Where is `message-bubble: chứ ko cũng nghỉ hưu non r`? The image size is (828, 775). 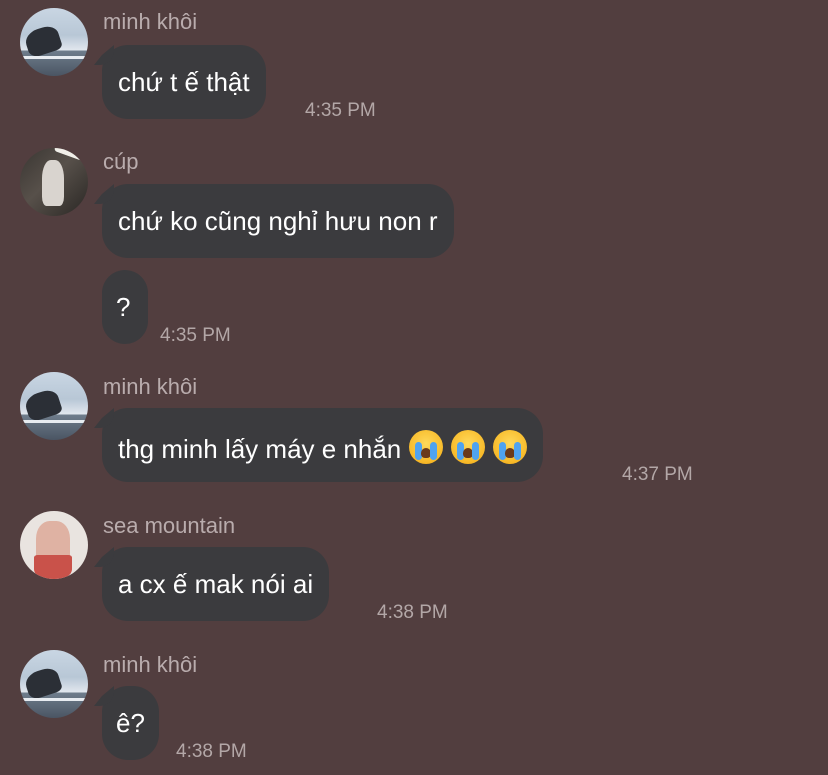 message-bubble: chứ ko cũng nghỉ hưu non r is located at coordinates (278, 221).